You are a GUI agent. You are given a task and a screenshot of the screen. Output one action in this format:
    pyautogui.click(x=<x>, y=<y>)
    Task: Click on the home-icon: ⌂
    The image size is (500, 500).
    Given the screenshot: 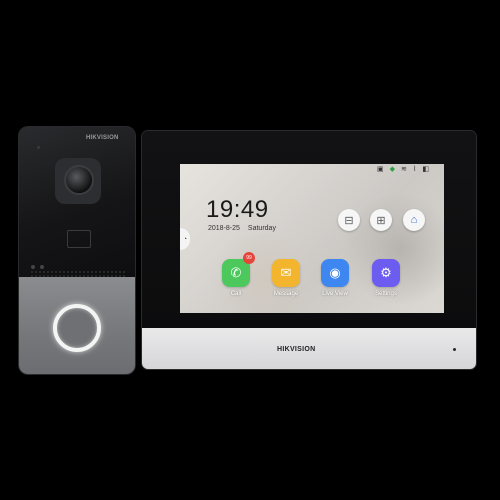 What is the action you would take?
    pyautogui.click(x=414, y=220)
    